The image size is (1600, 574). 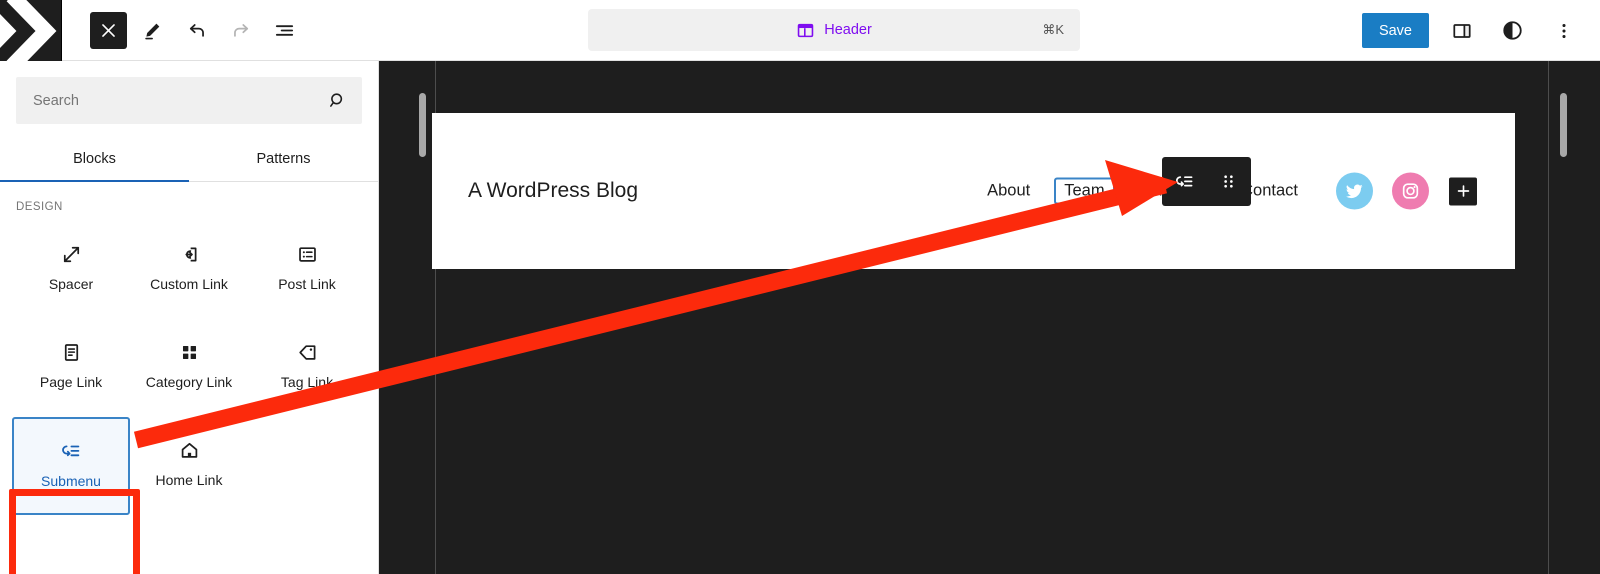 I want to click on social-links-block, so click(x=1382, y=191).